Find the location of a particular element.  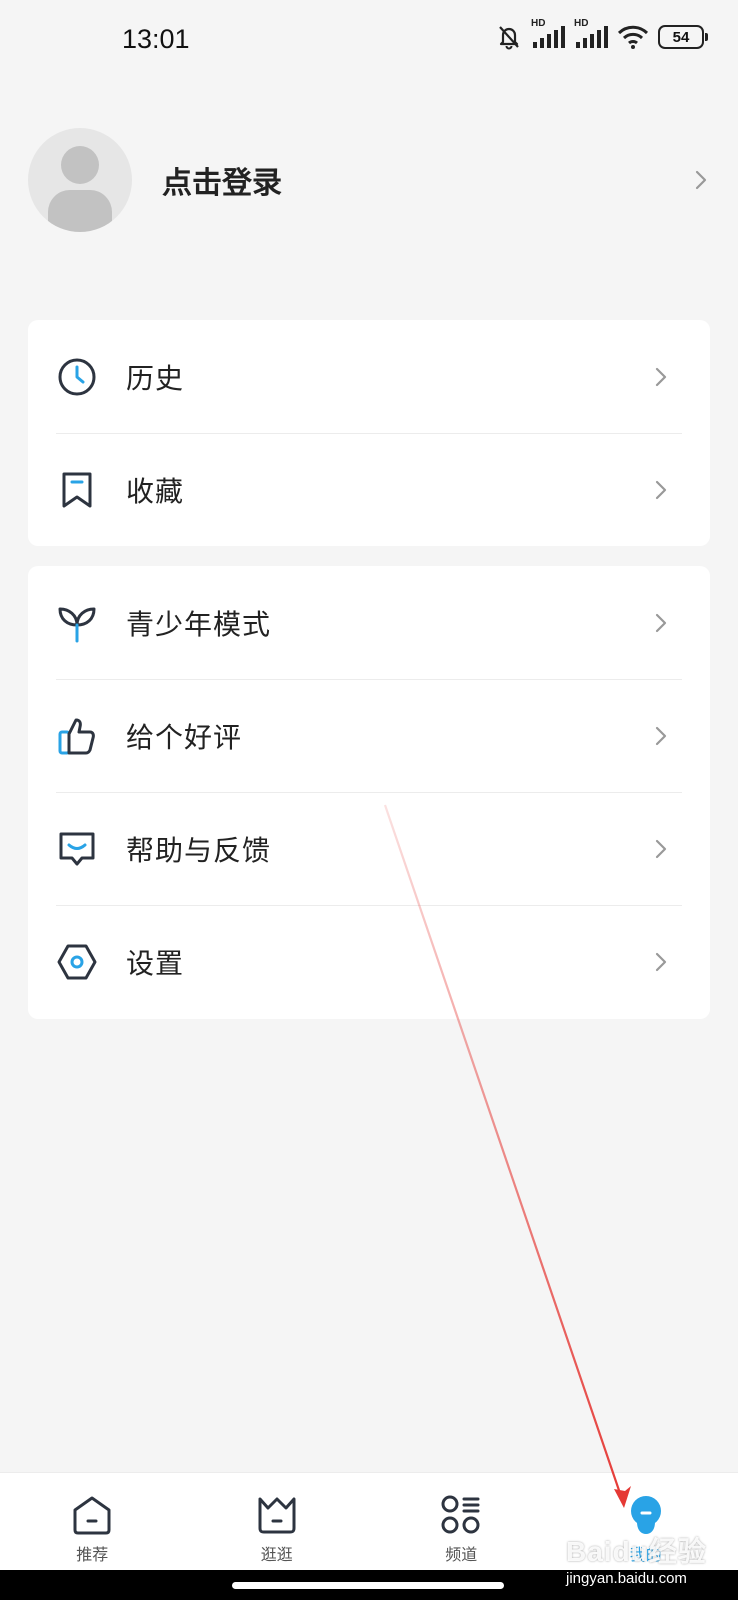

menu-item-help-feedback: 帮助与反馈 is located at coordinates (369, 848).